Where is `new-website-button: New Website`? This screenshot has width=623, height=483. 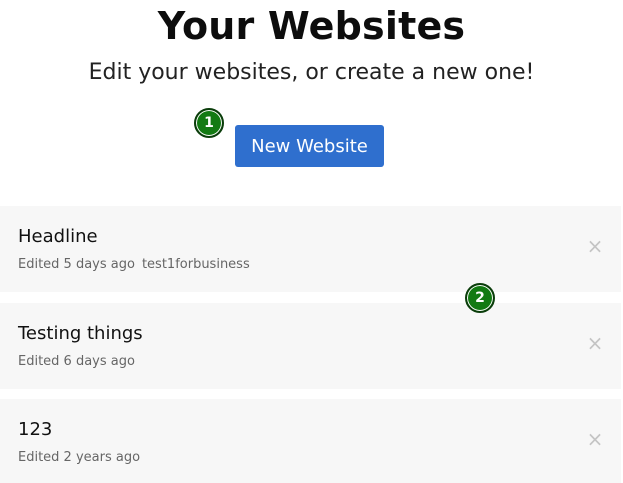
new-website-button: New Website is located at coordinates (309, 146).